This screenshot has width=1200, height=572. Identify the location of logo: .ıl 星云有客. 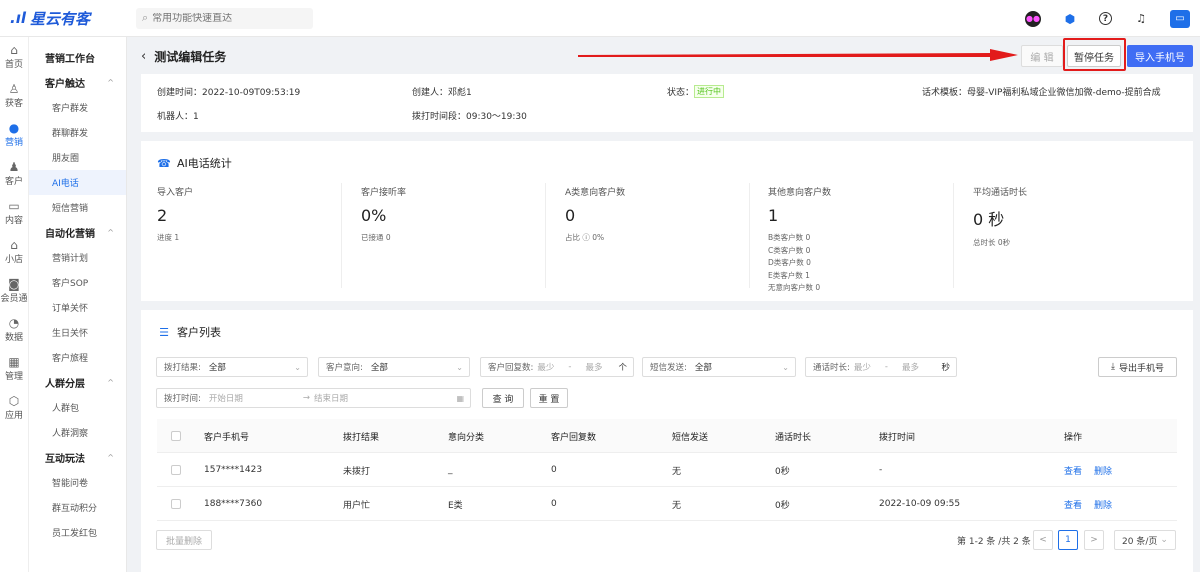
(68, 18).